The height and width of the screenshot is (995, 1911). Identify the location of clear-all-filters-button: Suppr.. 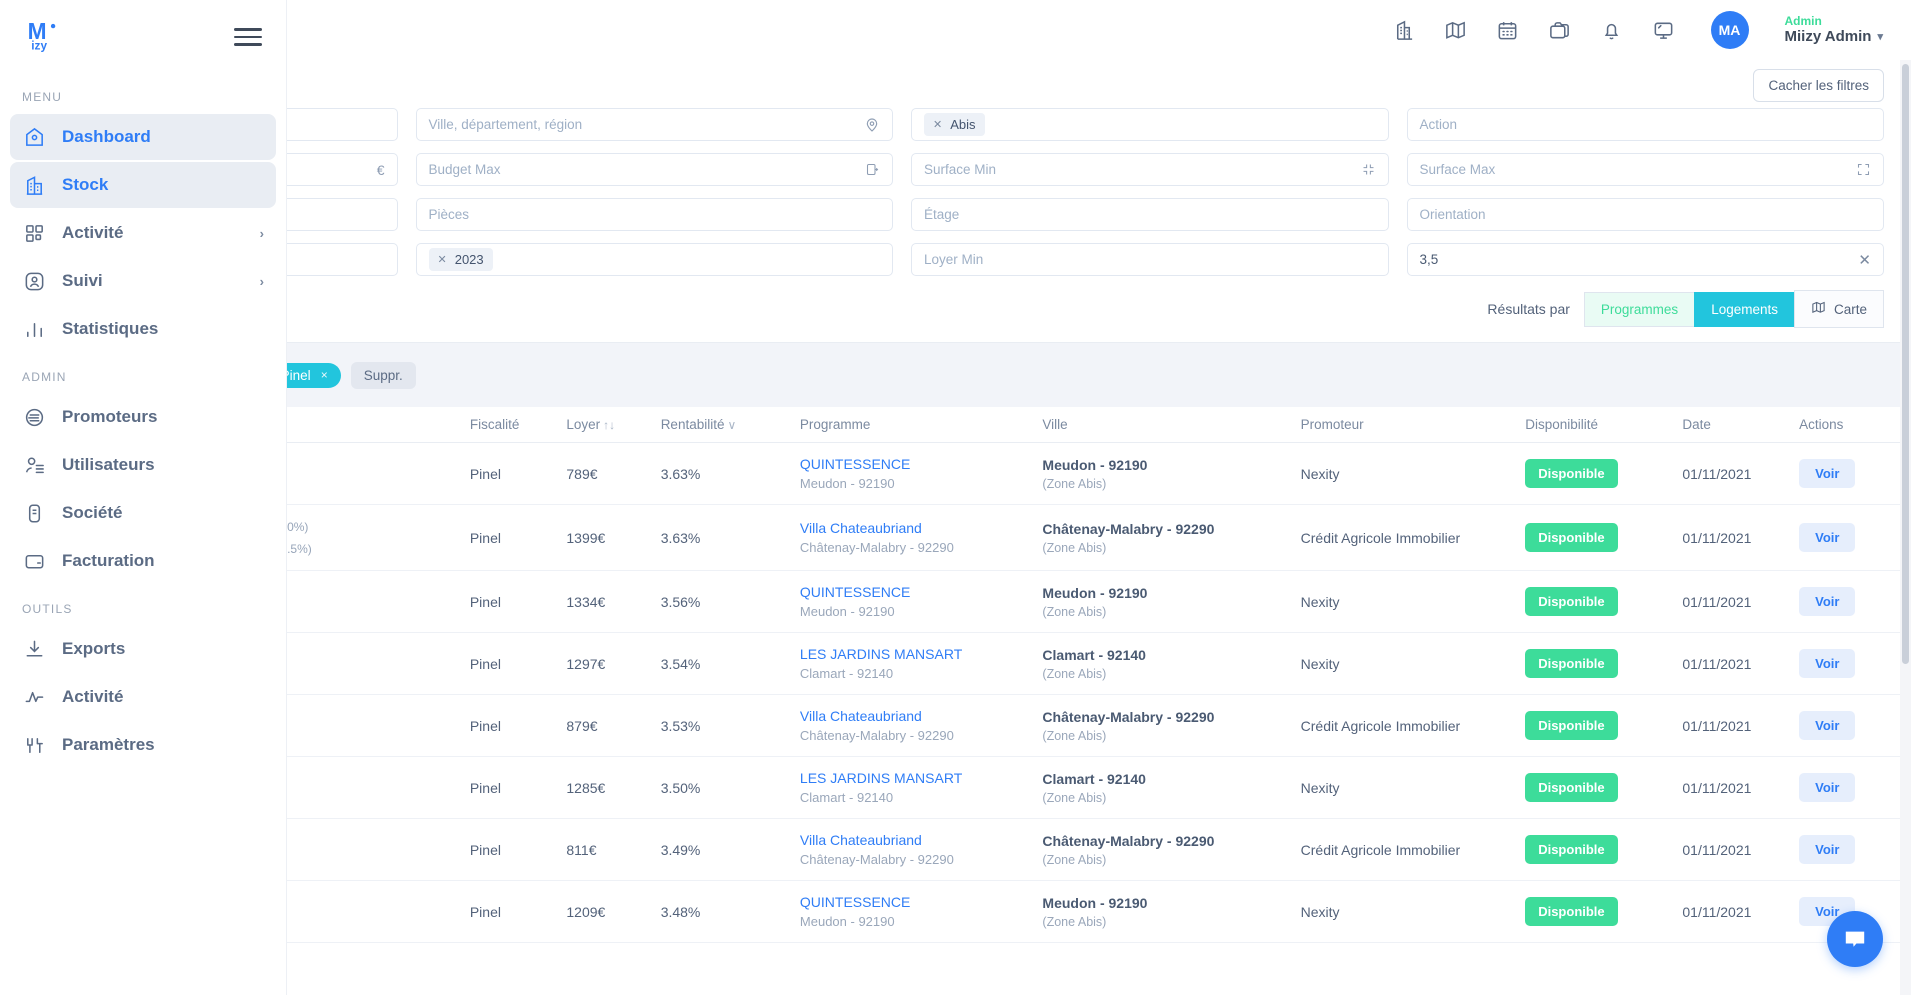
(383, 375).